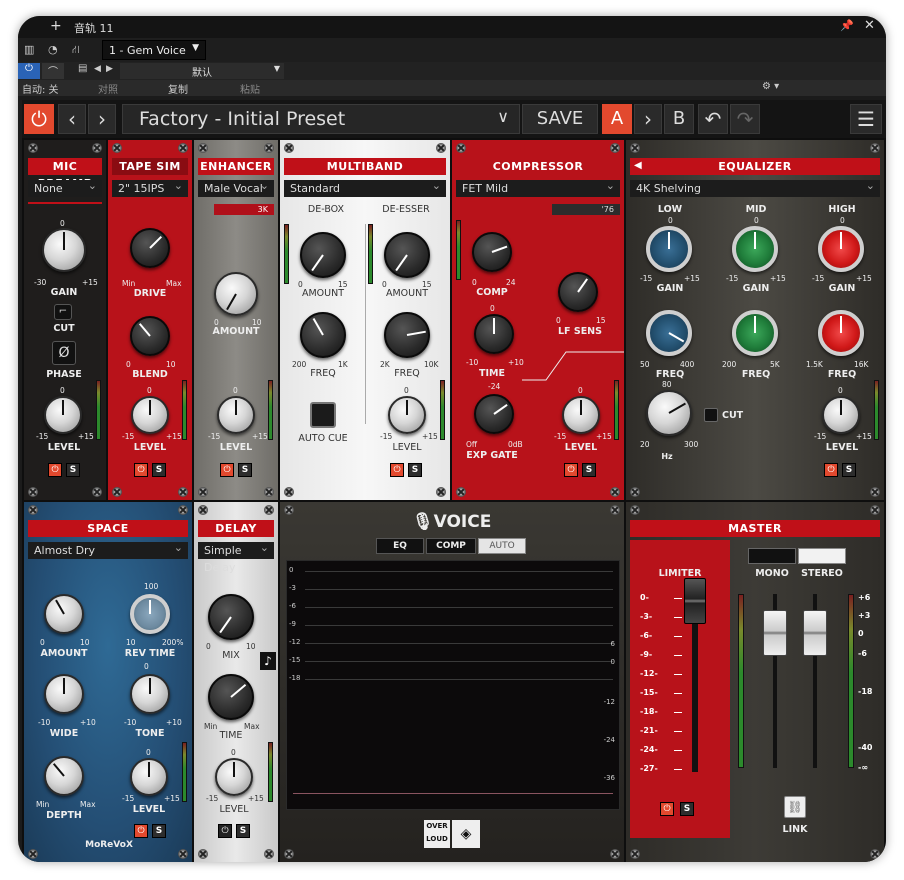 This screenshot has width=904, height=880. I want to click on gauge-icon: ◔, so click(53, 49).